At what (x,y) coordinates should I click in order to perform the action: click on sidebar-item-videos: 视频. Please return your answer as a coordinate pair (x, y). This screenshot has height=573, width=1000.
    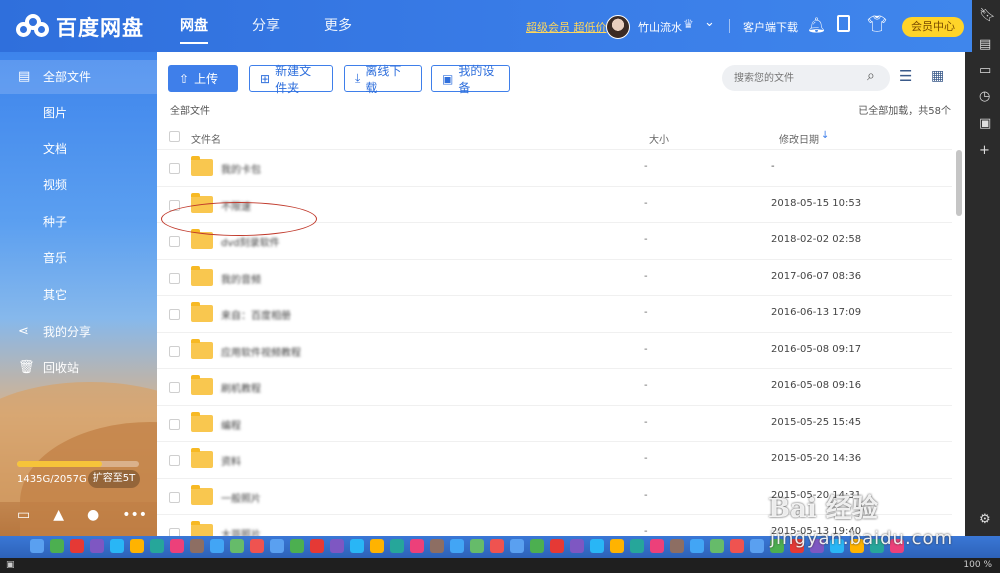
    Looking at the image, I should click on (78, 185).